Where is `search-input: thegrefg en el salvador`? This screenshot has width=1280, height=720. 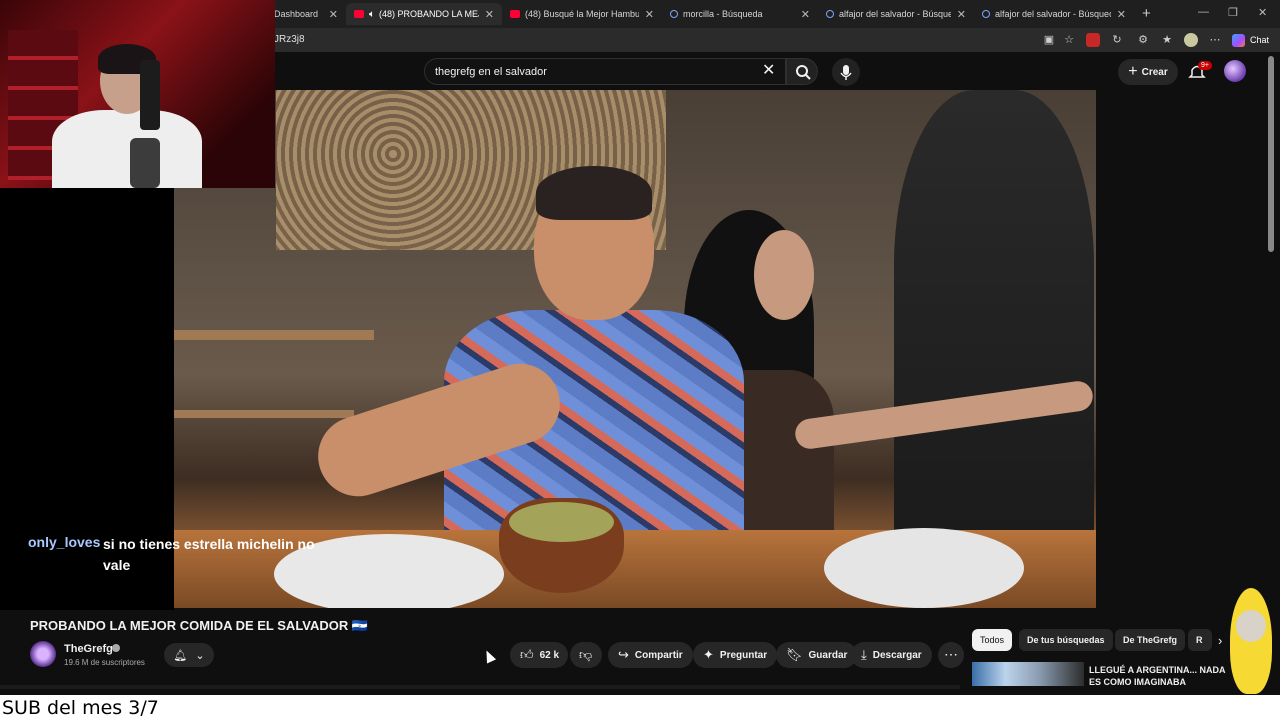
search-input: thegrefg en el salvador is located at coordinates (605, 71).